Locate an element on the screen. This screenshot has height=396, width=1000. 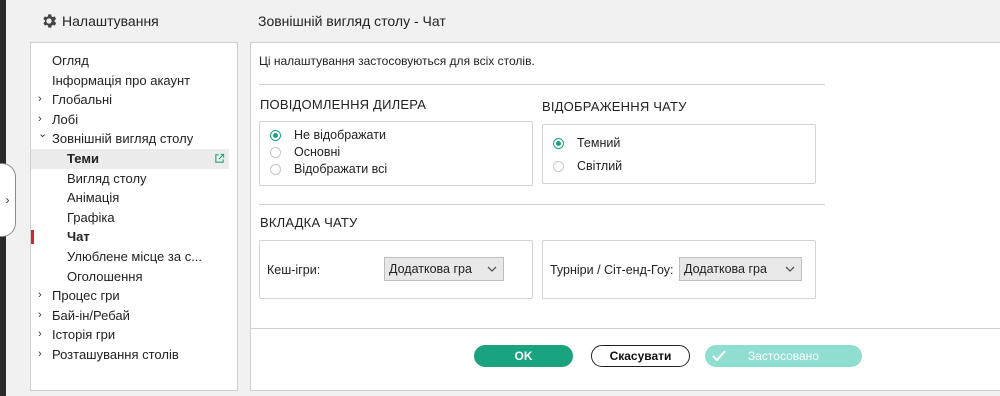
radio-option-dont-show: Не відображати is located at coordinates (328, 135).